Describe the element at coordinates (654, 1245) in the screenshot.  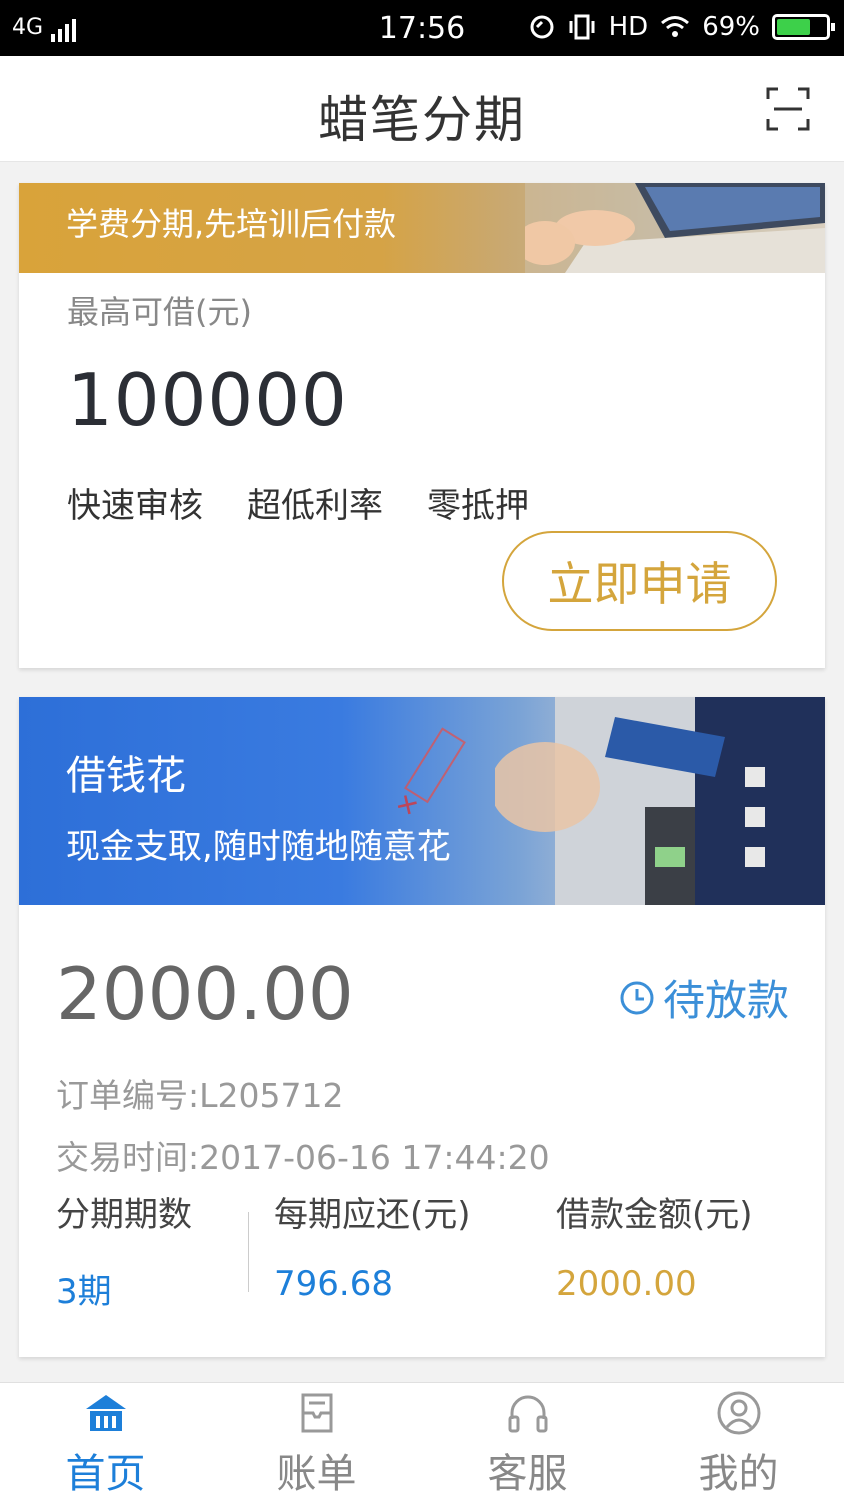
I see `stat-loan-amount: 借款金额(元) 2000.00` at that location.